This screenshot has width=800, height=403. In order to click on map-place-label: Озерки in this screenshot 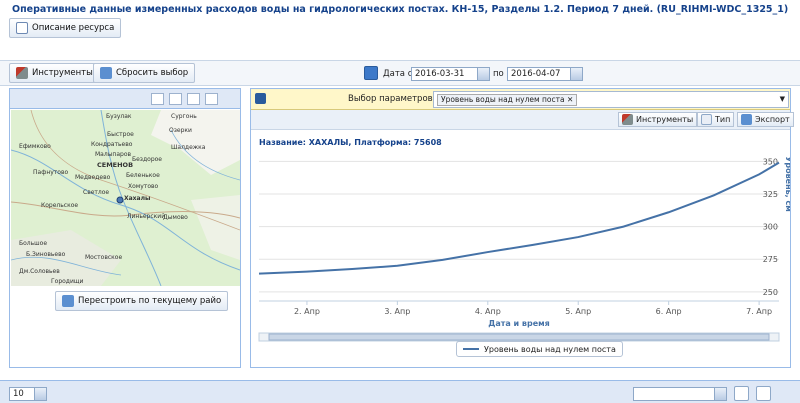, I will do `click(180, 130)`.